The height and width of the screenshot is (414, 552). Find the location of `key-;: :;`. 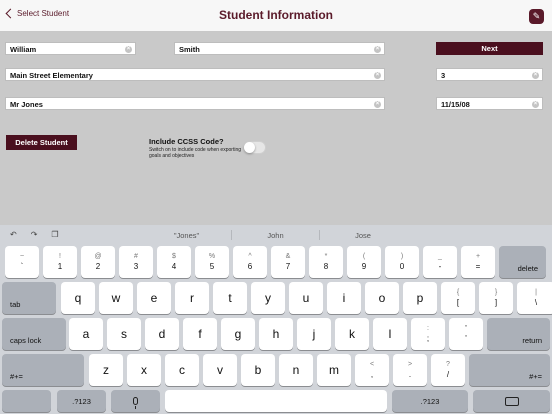

key-;: :; is located at coordinates (428, 334).